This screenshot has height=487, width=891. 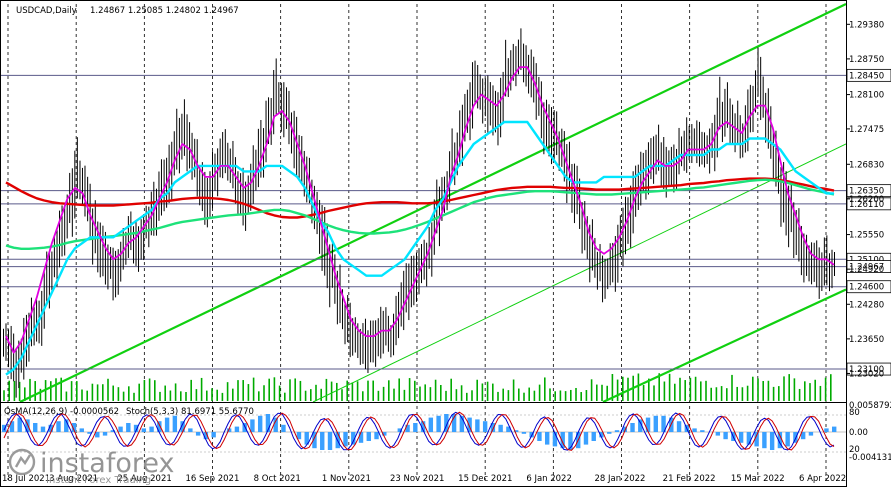 I want to click on x-tick-label: 8 Oct 2021, so click(x=277, y=479).